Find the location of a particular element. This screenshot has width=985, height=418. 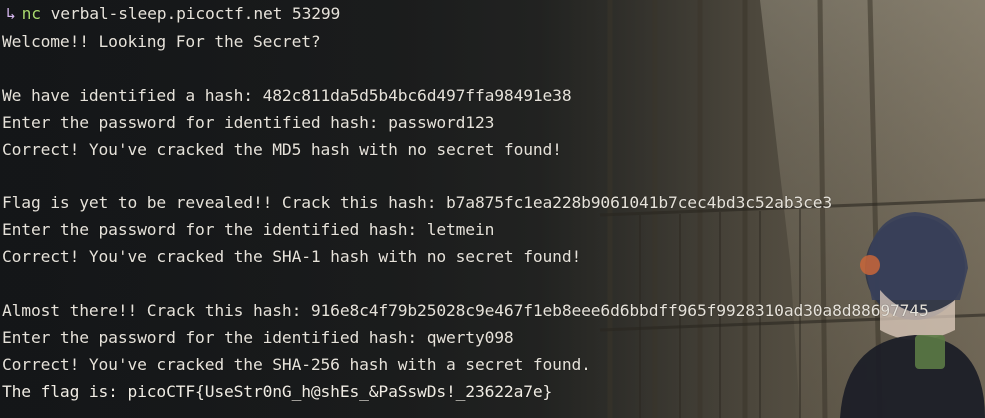

prompt-line: ↳ nc verbal-sleep.picoctf.net 53299 is located at coordinates (171, 14).